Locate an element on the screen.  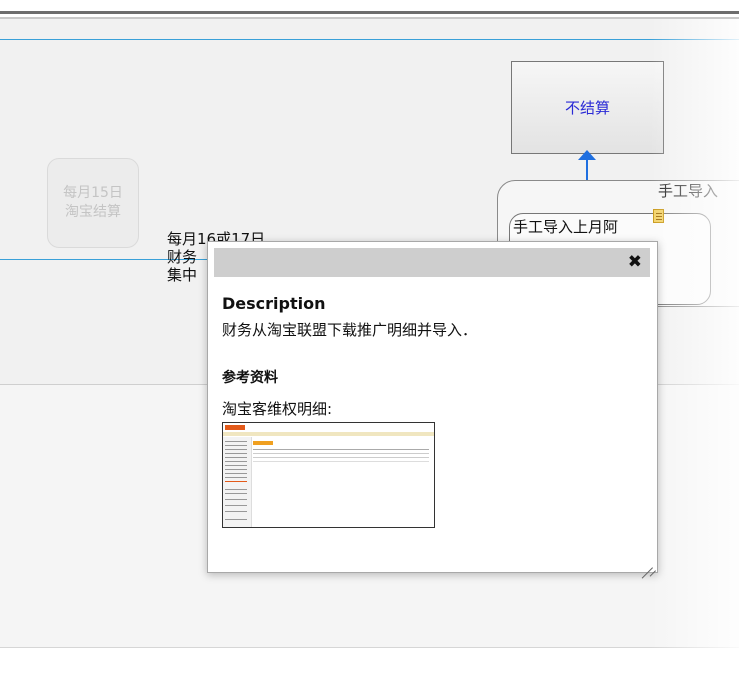
thumb-logo is located at coordinates (235, 427).